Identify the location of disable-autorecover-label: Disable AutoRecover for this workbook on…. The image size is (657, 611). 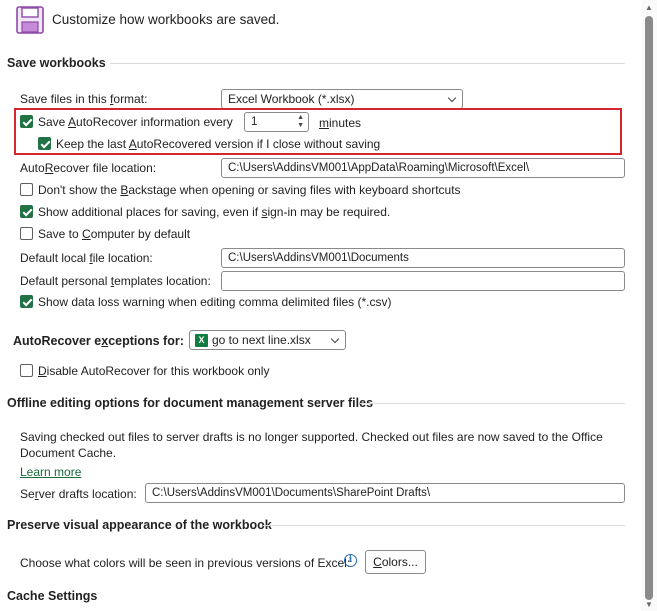
(154, 371).